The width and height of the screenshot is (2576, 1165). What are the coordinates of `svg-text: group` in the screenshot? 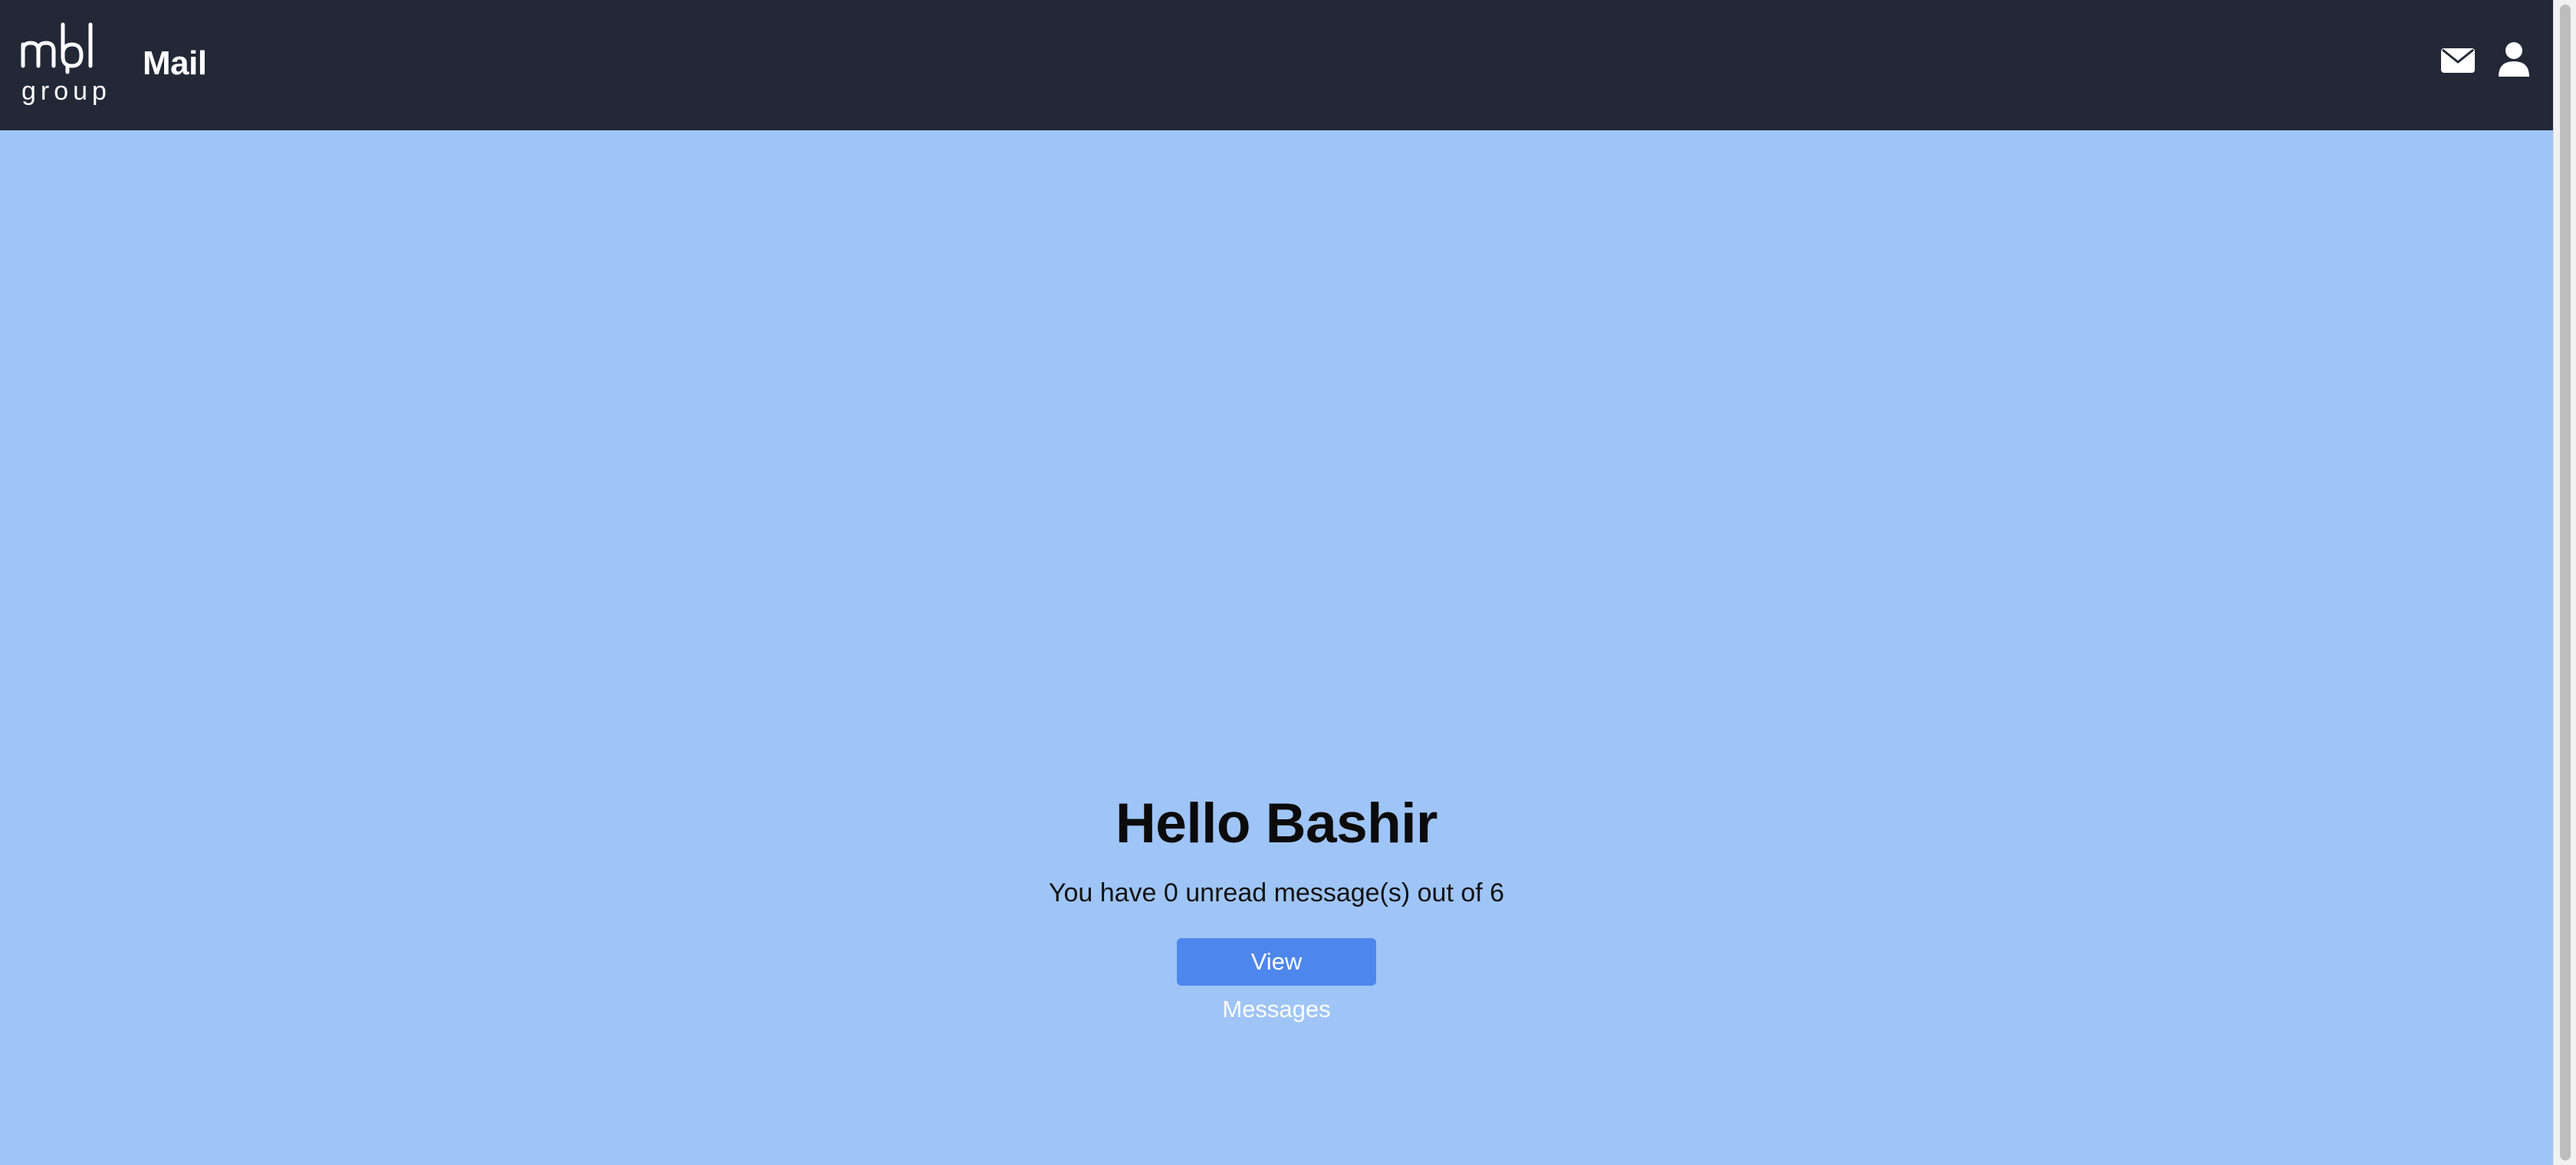 It's located at (66, 91).